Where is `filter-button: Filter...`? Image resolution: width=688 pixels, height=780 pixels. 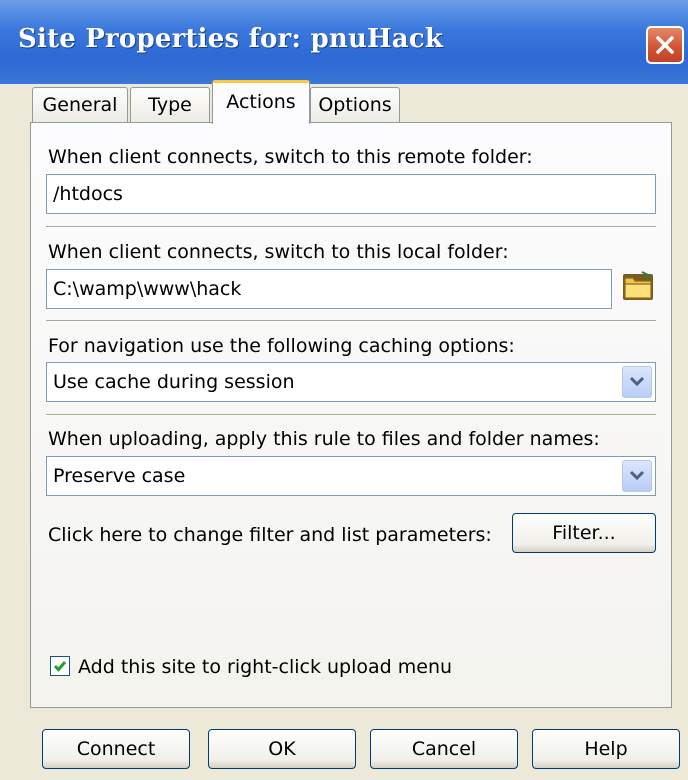
filter-button: Filter... is located at coordinates (584, 533).